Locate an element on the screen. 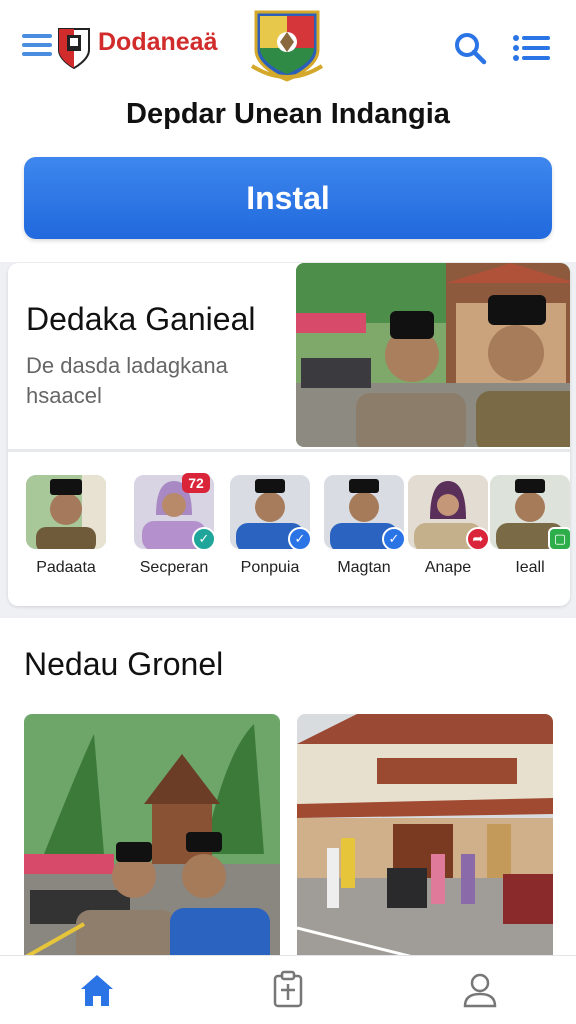  person-item: Padaata is located at coordinates (66, 530).